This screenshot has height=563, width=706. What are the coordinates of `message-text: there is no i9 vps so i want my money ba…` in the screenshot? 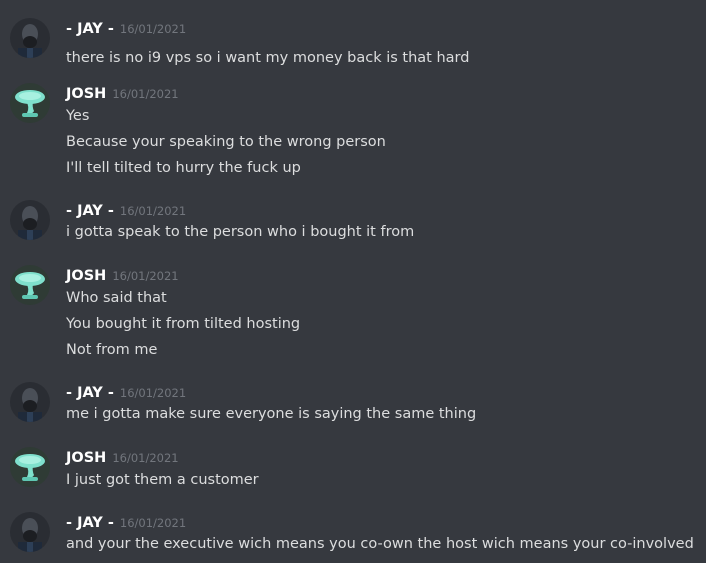 It's located at (268, 58).